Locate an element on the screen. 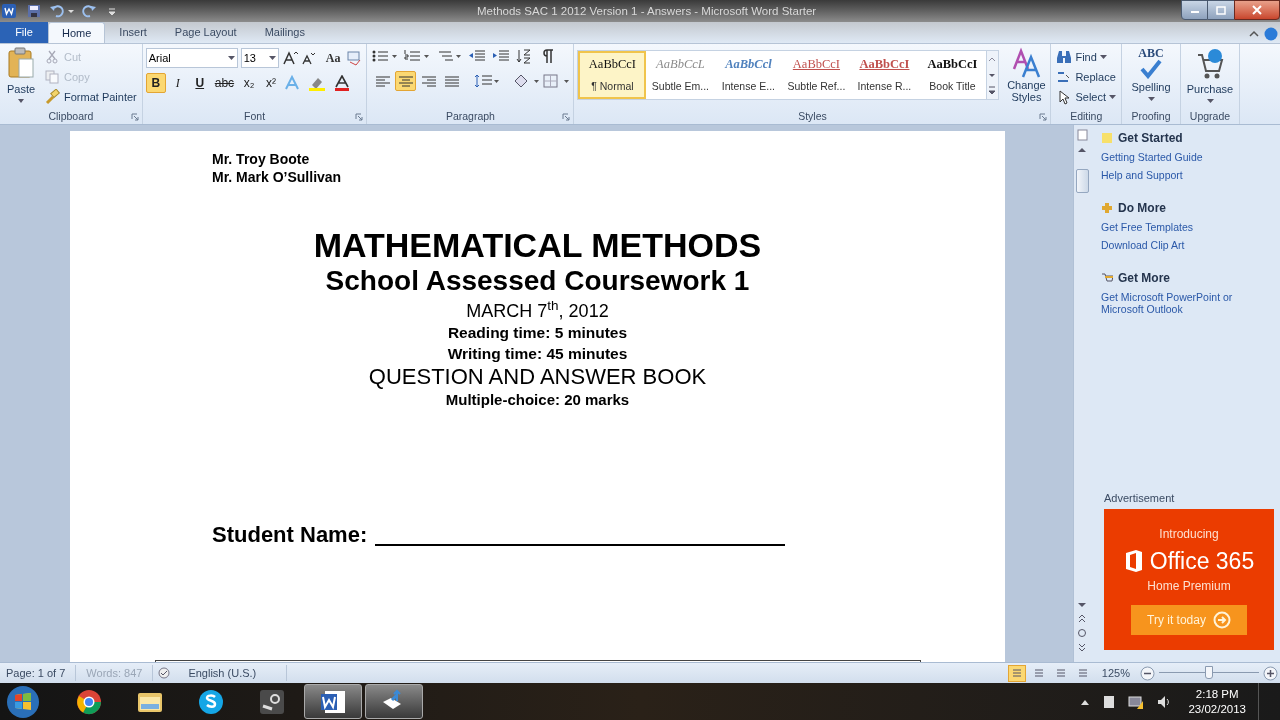 The image size is (1280, 720). start-orb-icon is located at coordinates (23, 701).